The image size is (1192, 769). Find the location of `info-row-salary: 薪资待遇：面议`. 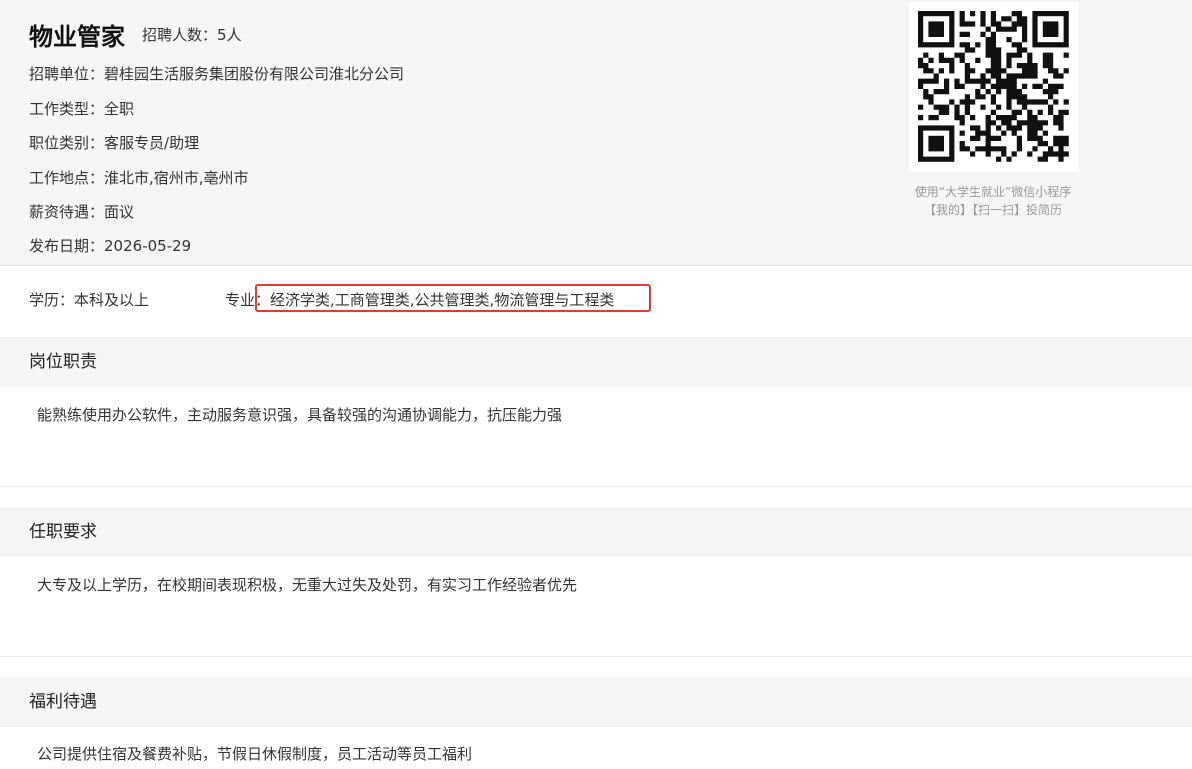

info-row-salary: 薪资待遇：面议 is located at coordinates (81, 212).